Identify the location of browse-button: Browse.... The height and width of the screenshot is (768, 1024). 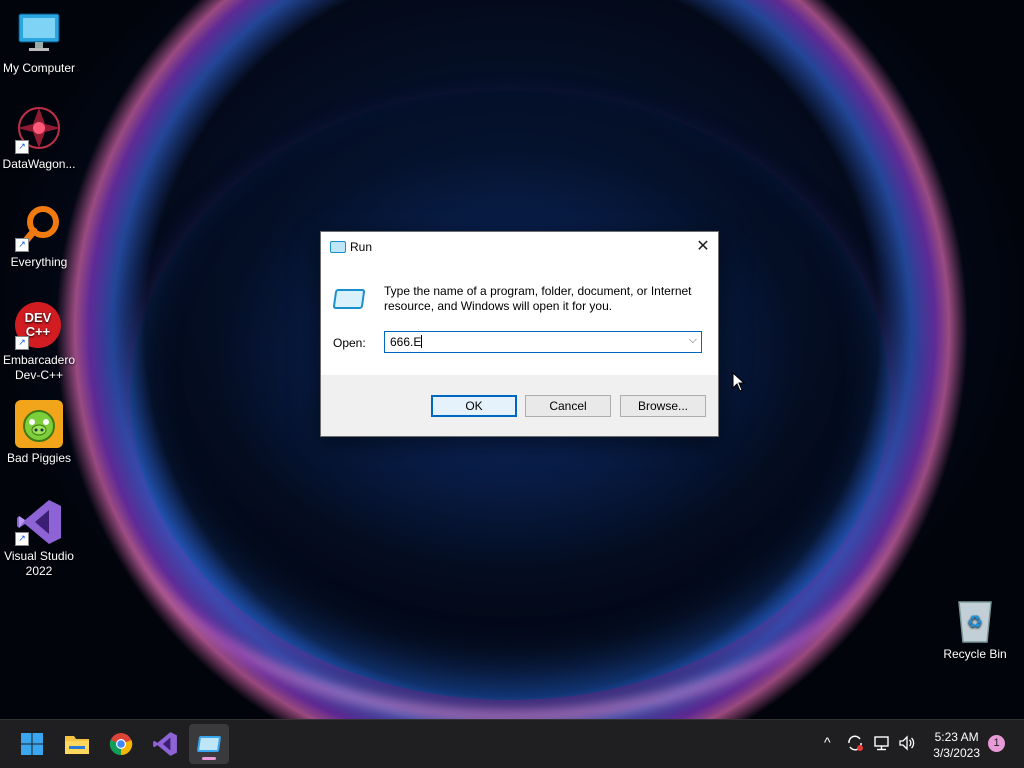
(663, 406).